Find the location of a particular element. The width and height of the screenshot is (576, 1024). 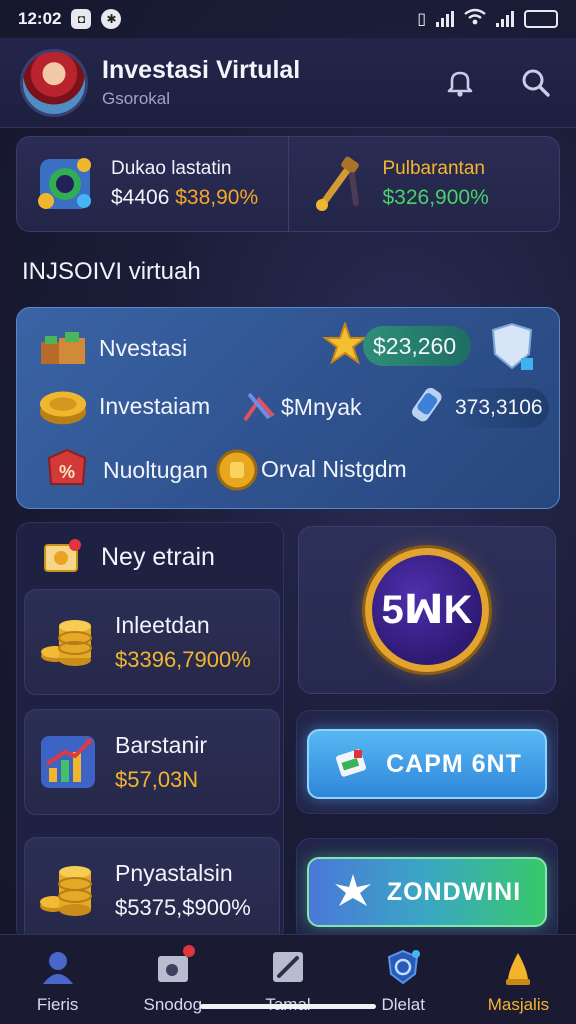

notification-button is located at coordinates (460, 83).